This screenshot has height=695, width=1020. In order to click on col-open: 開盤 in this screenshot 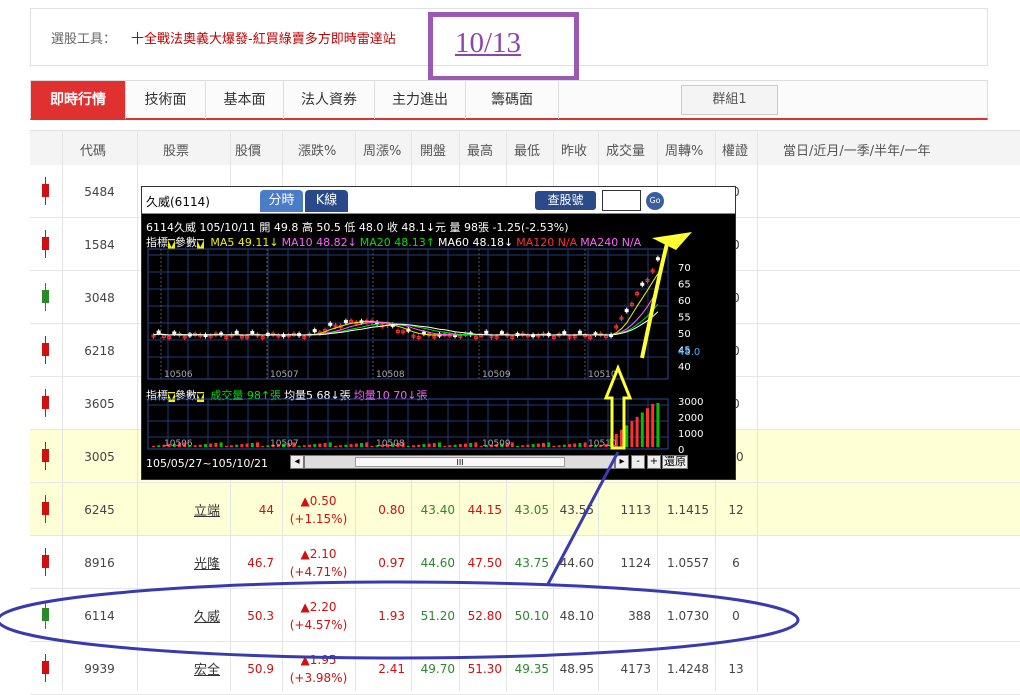, I will do `click(433, 149)`.